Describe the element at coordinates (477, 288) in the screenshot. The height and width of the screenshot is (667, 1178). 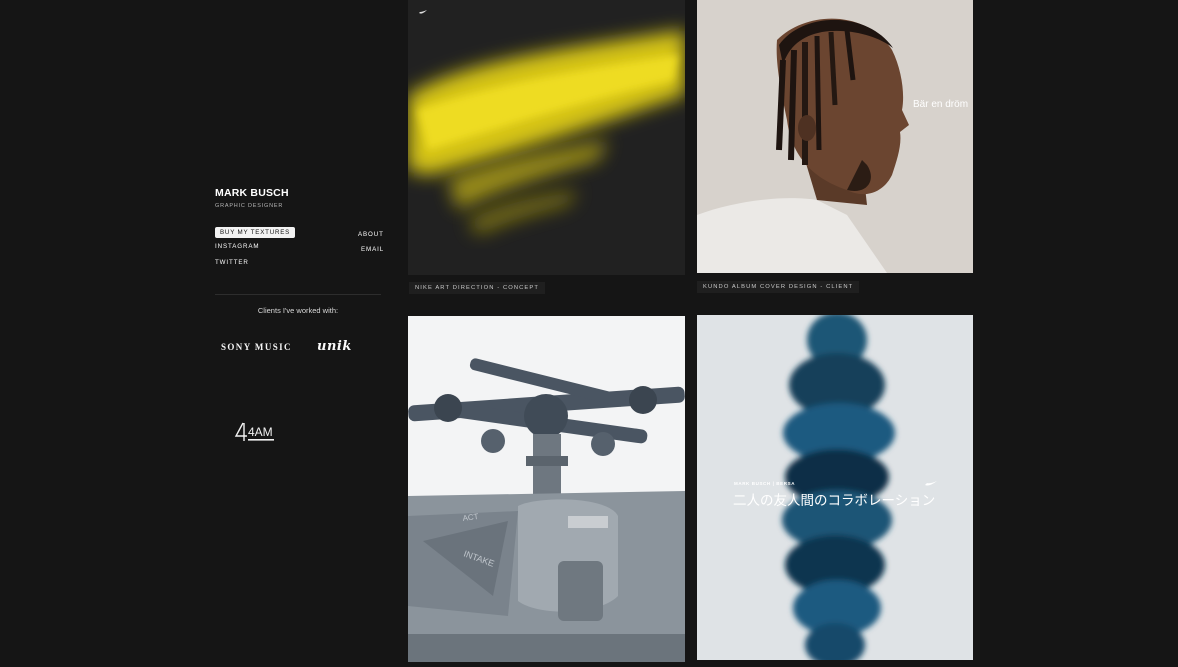
I see `project-caption-nike: NIKE ART DIRECTION - CONCEPT` at that location.